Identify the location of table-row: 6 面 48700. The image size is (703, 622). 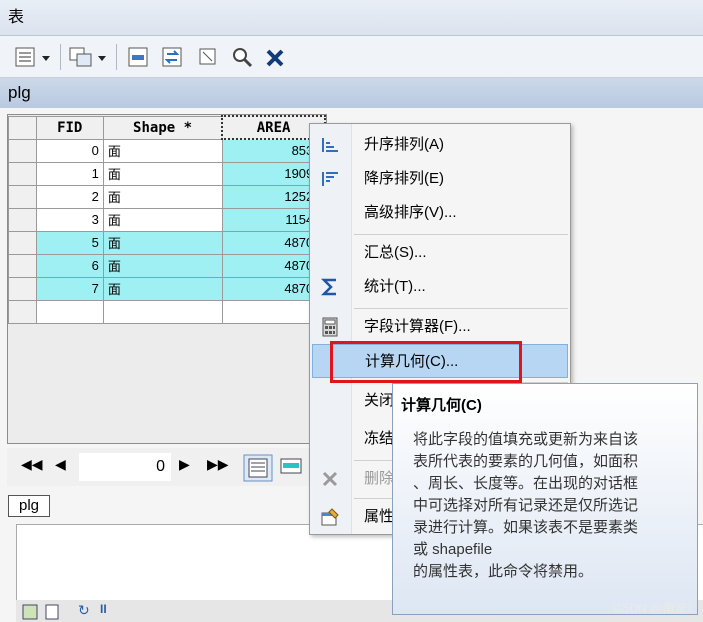
(167, 265).